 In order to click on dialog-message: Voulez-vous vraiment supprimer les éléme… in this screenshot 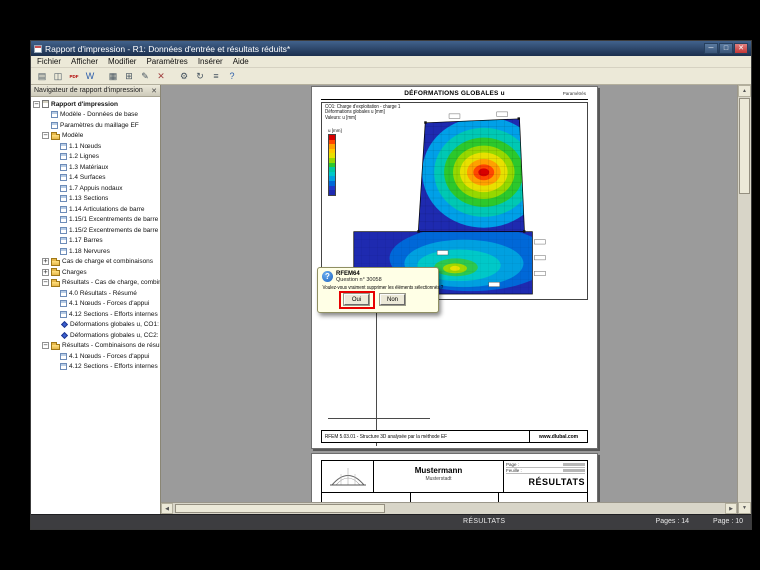, I will do `click(383, 288)`.